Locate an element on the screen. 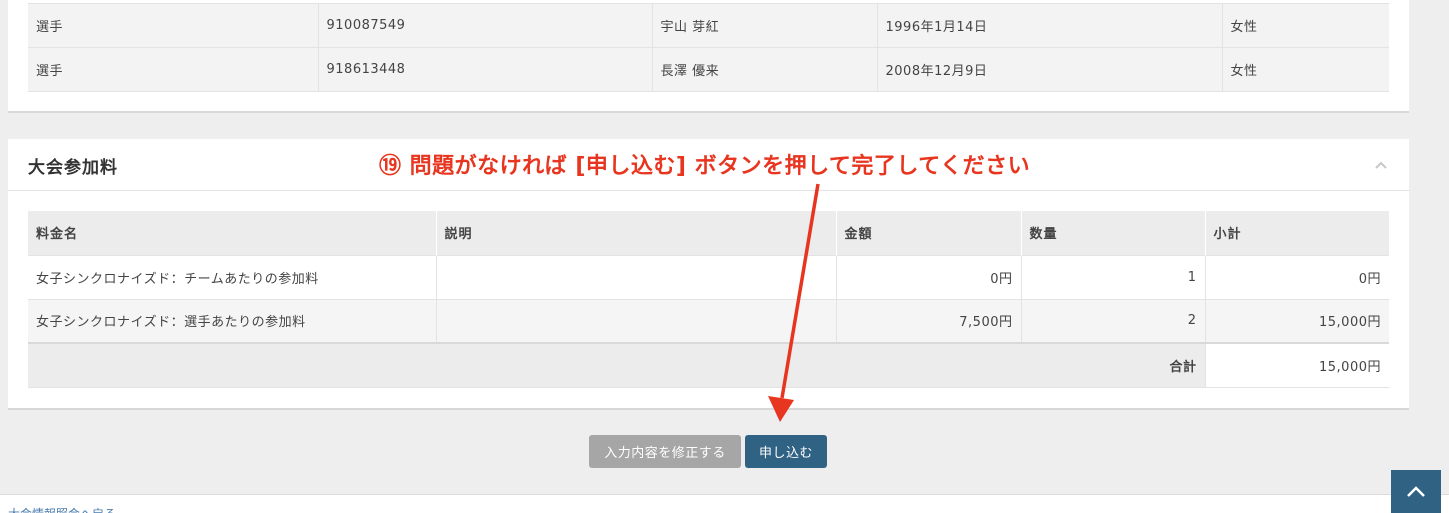 Image resolution: width=1449 pixels, height=513 pixels. header-fee-name: 料金名 is located at coordinates (232, 233).